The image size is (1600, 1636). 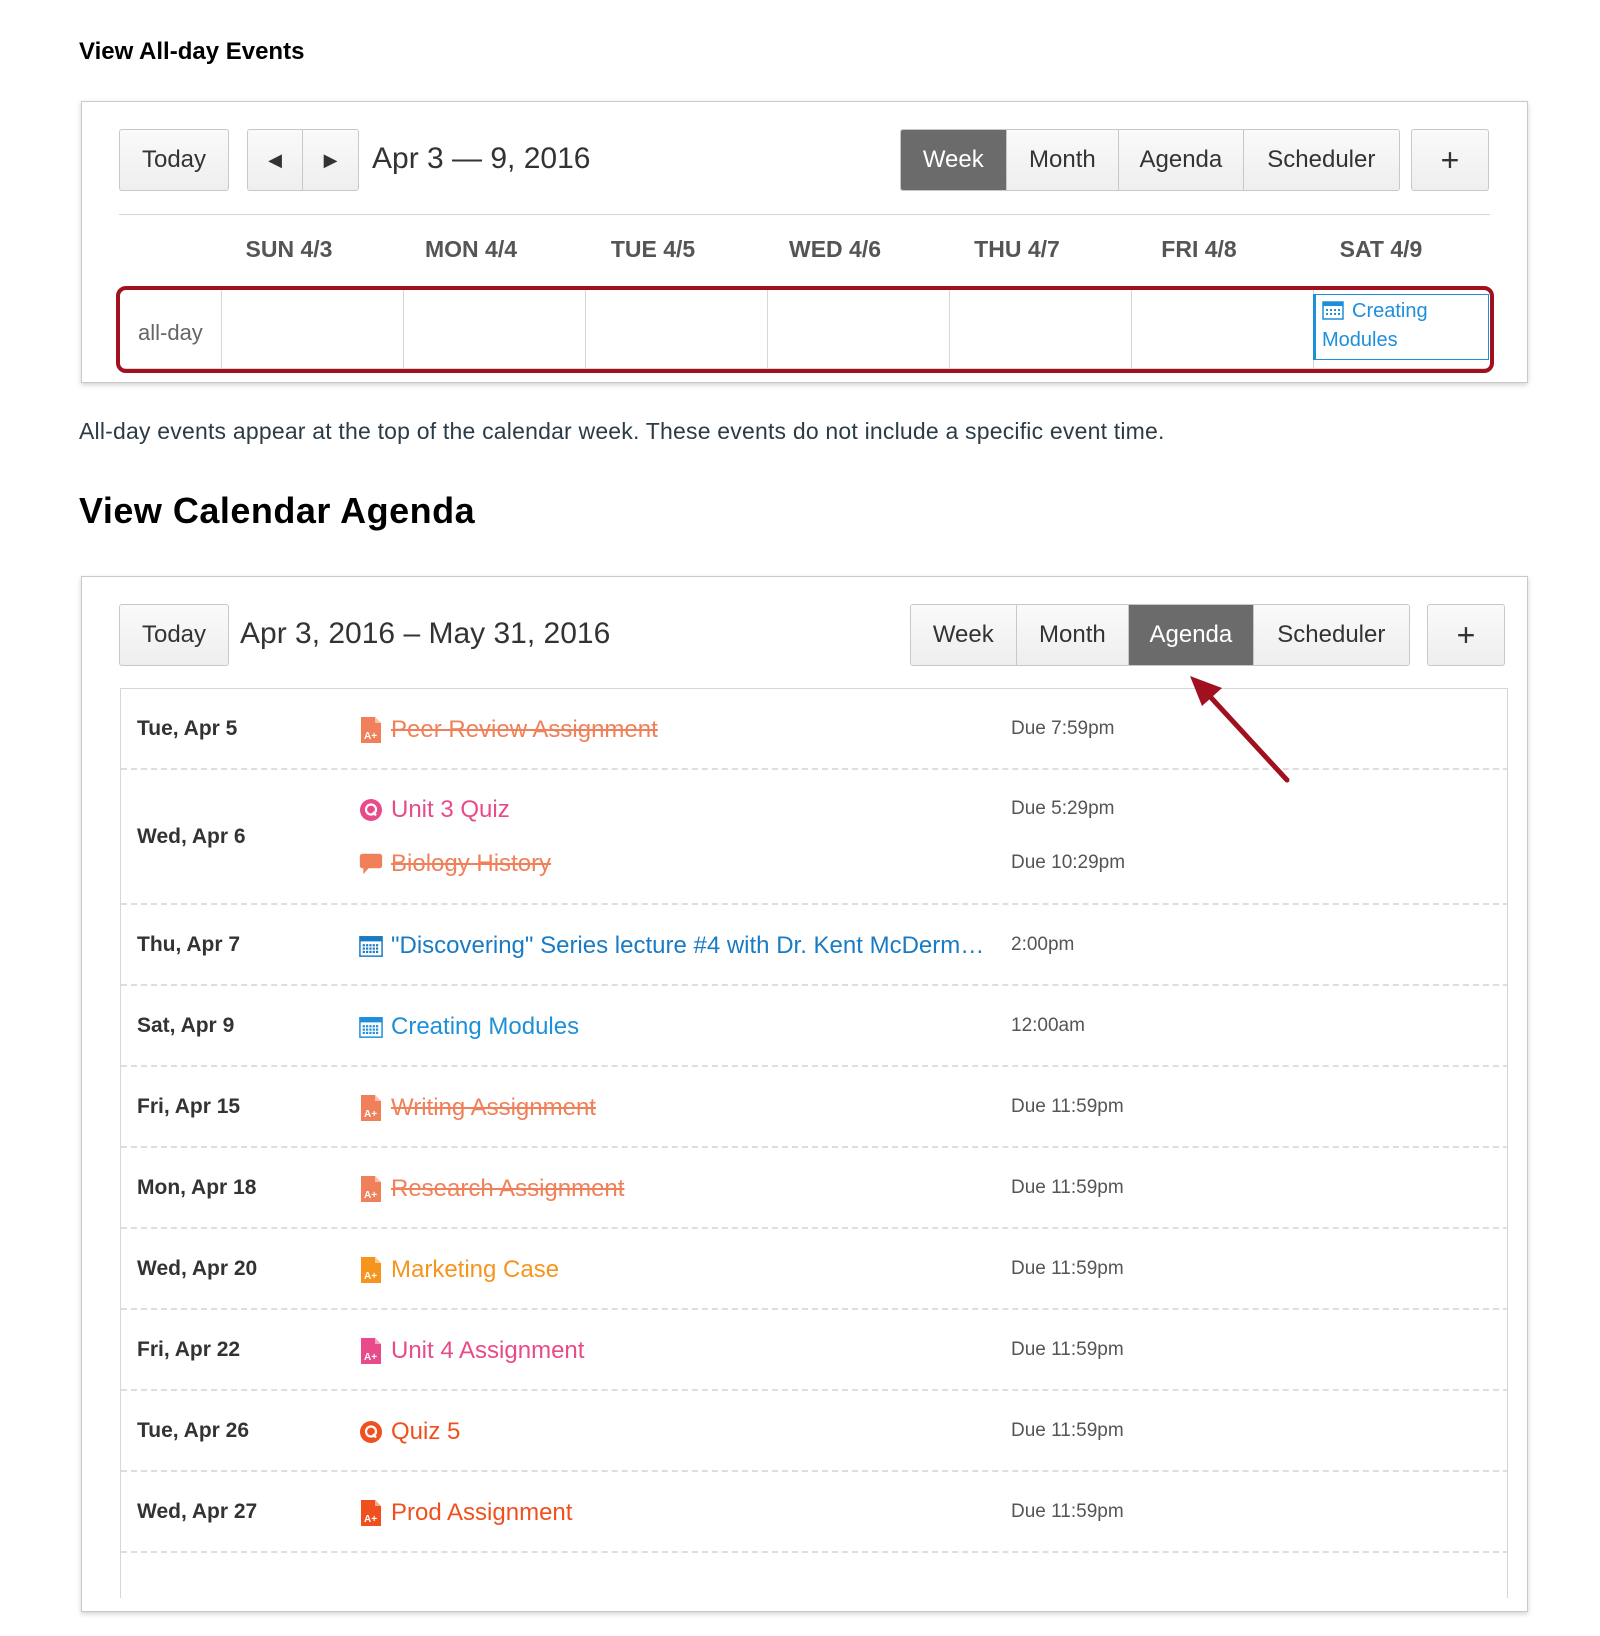 What do you see at coordinates (471, 249) in the screenshot?
I see `day-header-mon: MON 4/4` at bounding box center [471, 249].